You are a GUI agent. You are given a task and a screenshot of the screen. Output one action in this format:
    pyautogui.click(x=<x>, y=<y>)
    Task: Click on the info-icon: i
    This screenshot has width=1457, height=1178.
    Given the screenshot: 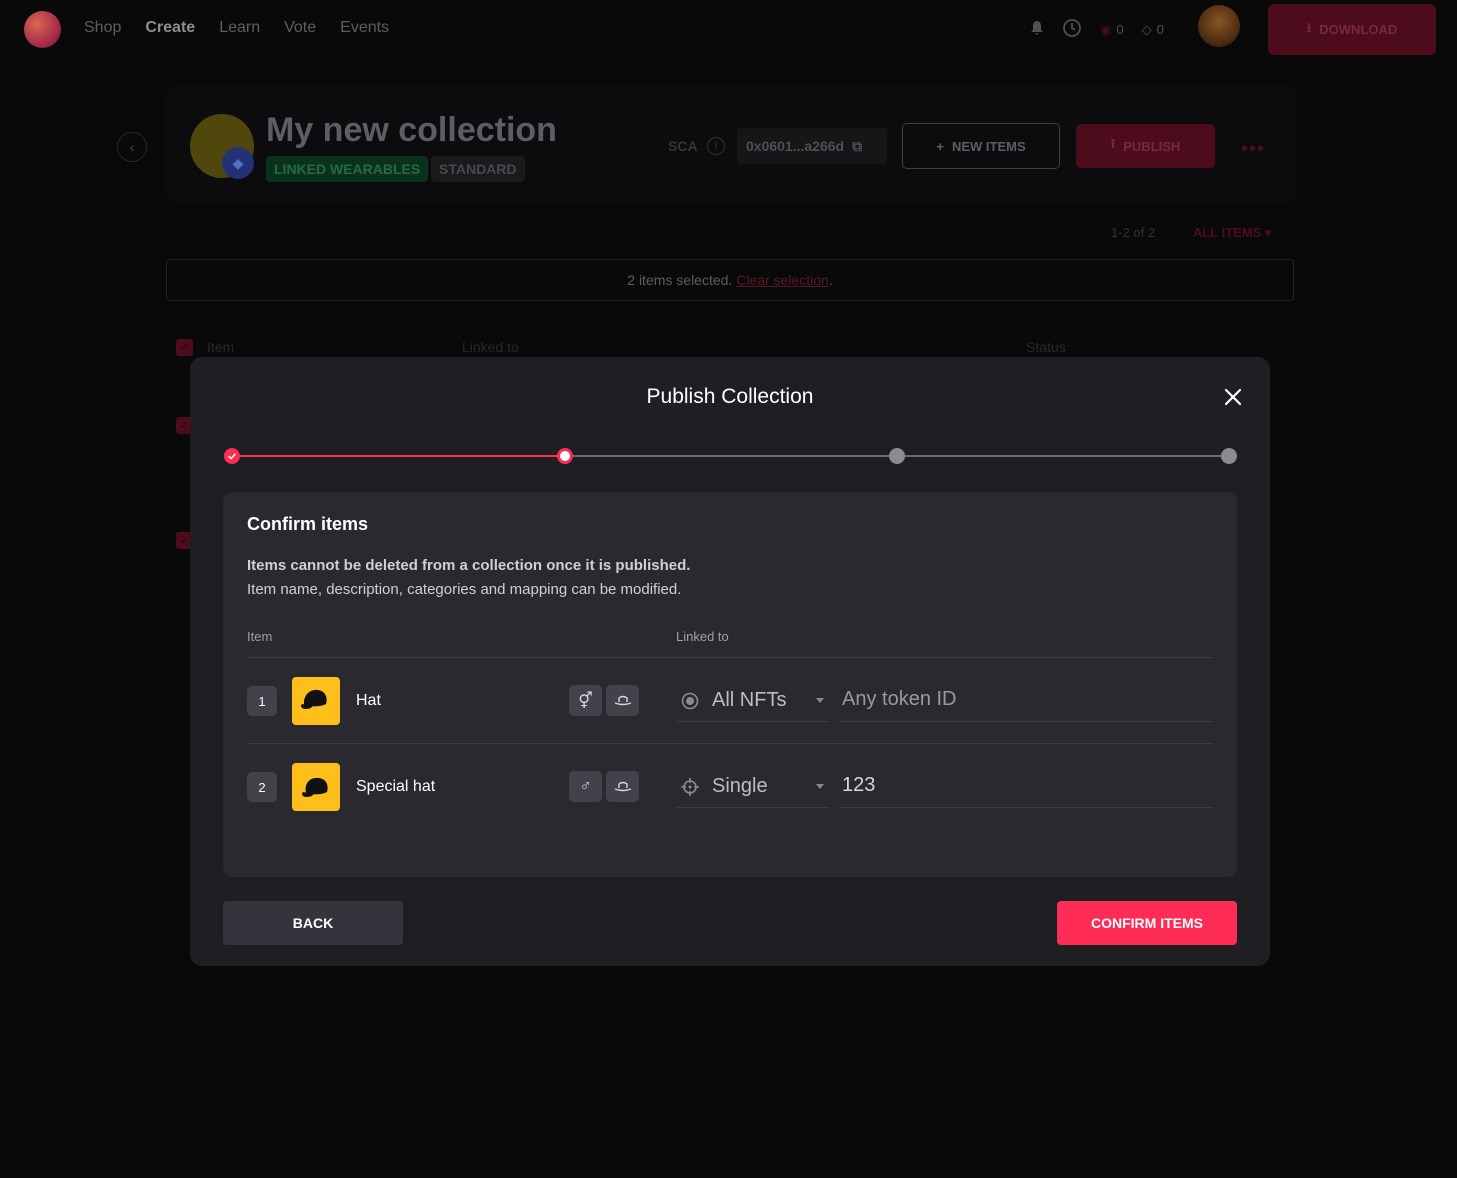 What is the action you would take?
    pyautogui.click(x=716, y=146)
    